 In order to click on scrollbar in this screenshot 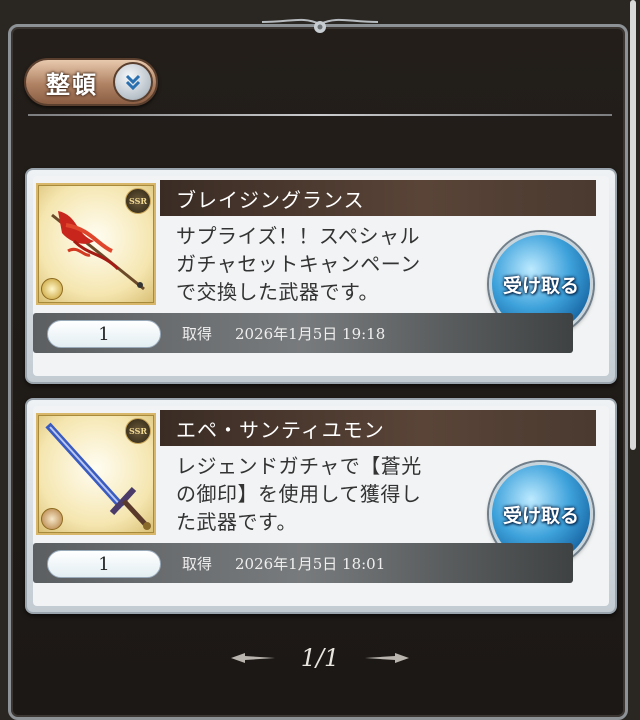, I will do `click(633, 225)`.